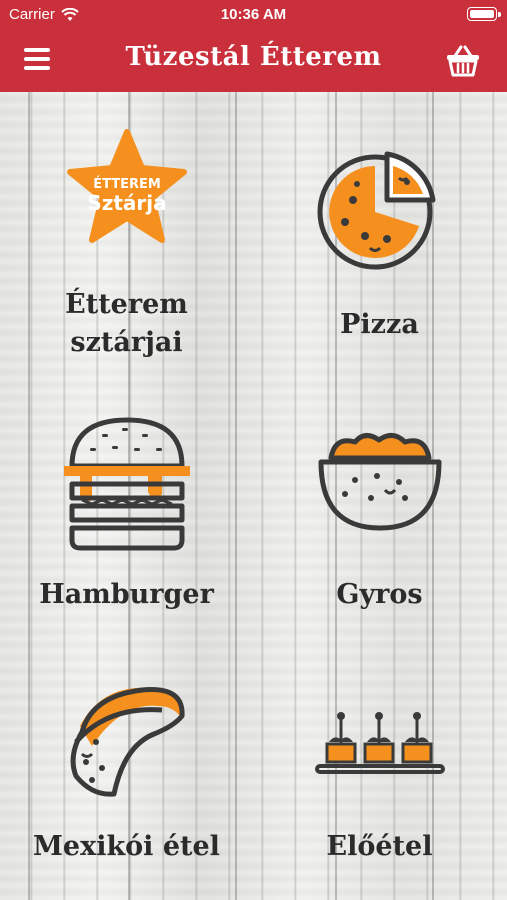 The image size is (507, 900). What do you see at coordinates (253, 57) in the screenshot?
I see `page-title: Tüzestál Étterem` at bounding box center [253, 57].